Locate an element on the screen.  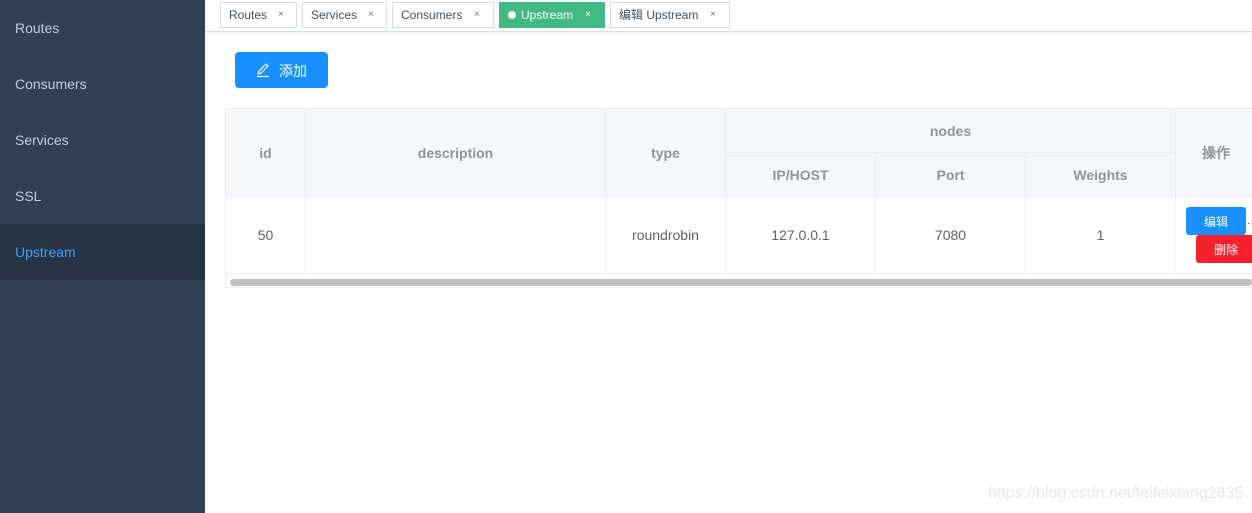
tag-consumers: Consumers × is located at coordinates (443, 15).